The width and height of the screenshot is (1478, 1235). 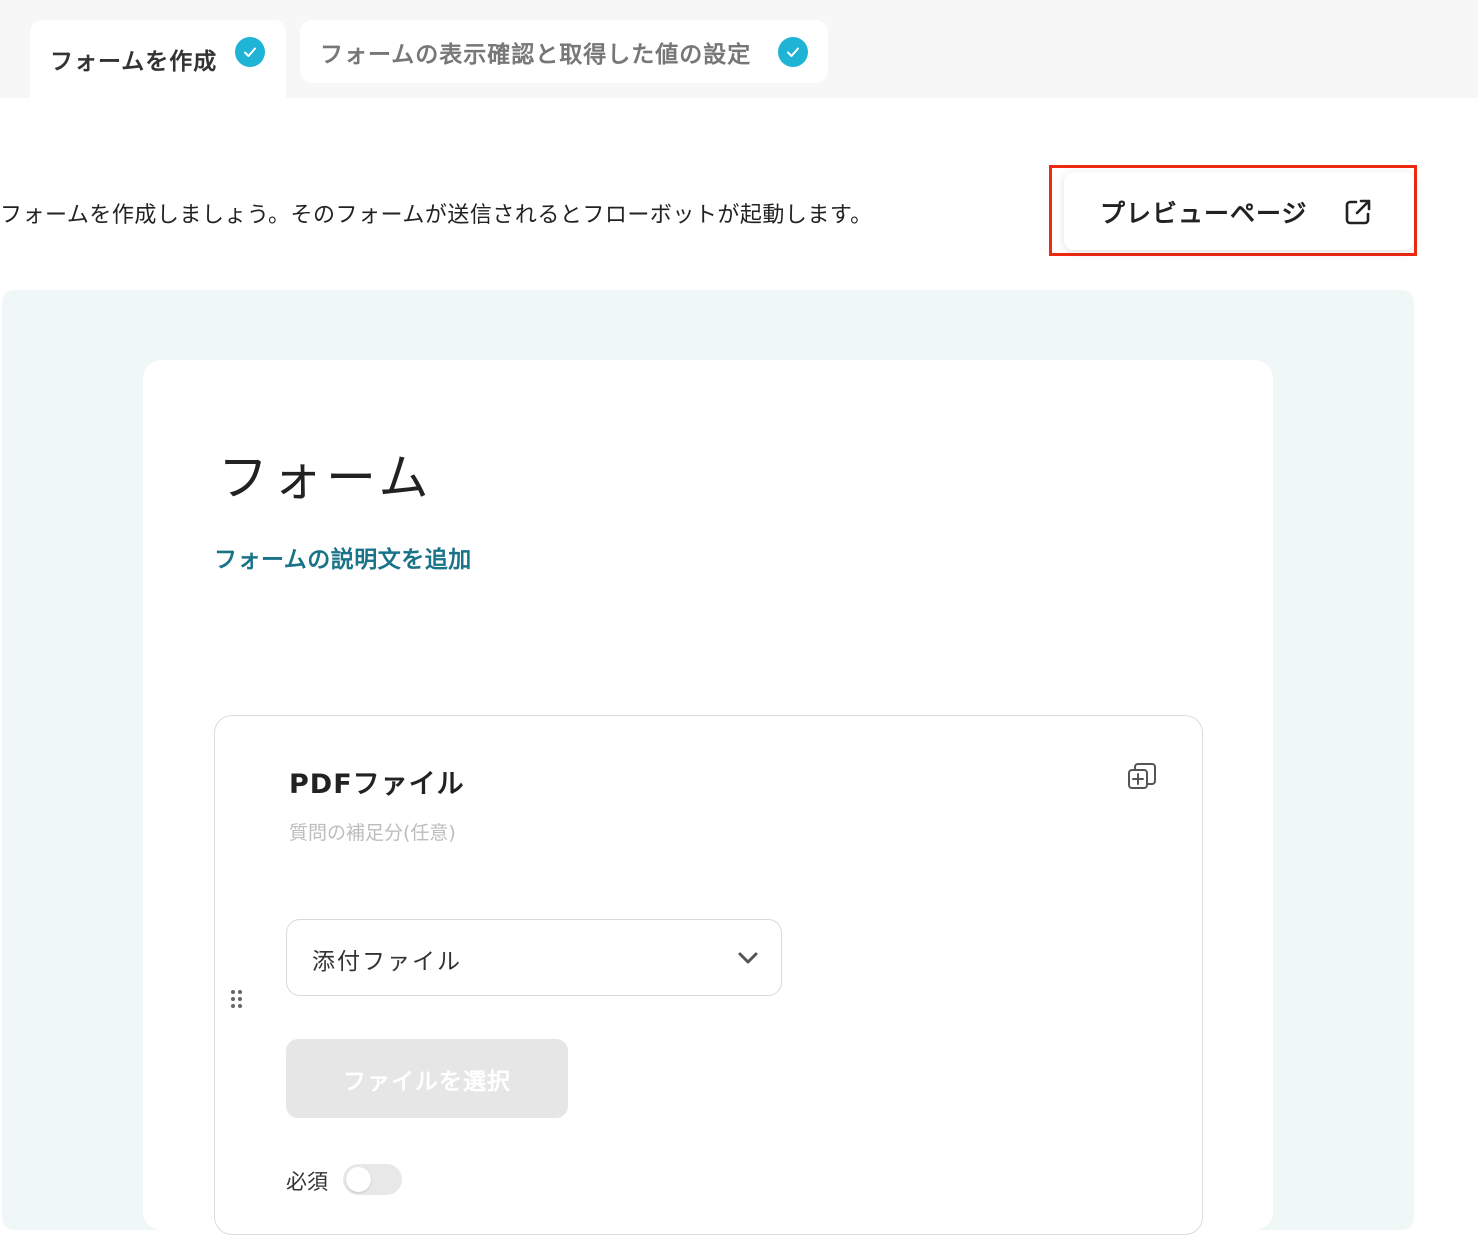 What do you see at coordinates (748, 960) in the screenshot?
I see `chevron-down-icon` at bounding box center [748, 960].